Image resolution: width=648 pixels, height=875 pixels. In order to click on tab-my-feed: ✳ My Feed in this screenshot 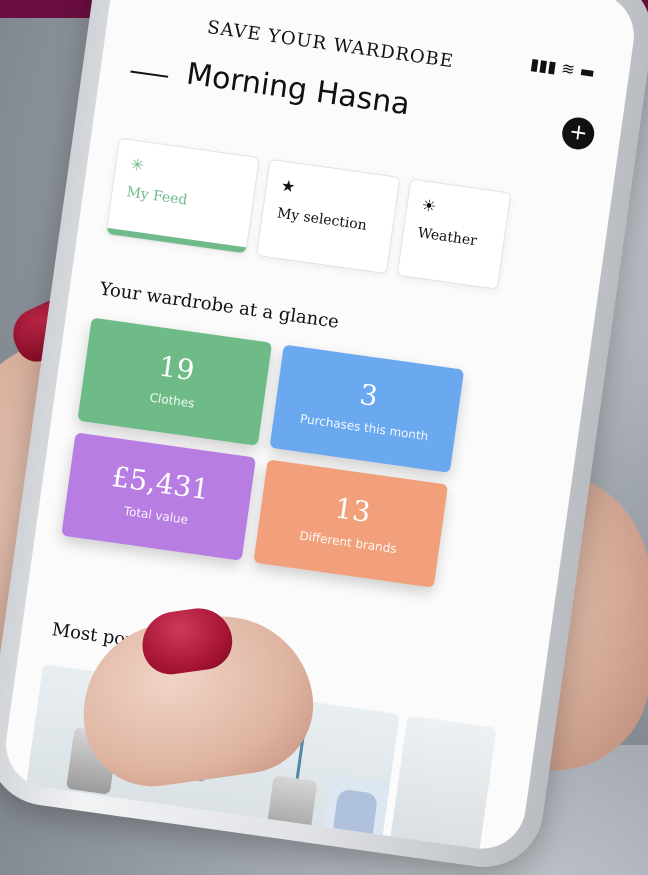, I will do `click(182, 196)`.